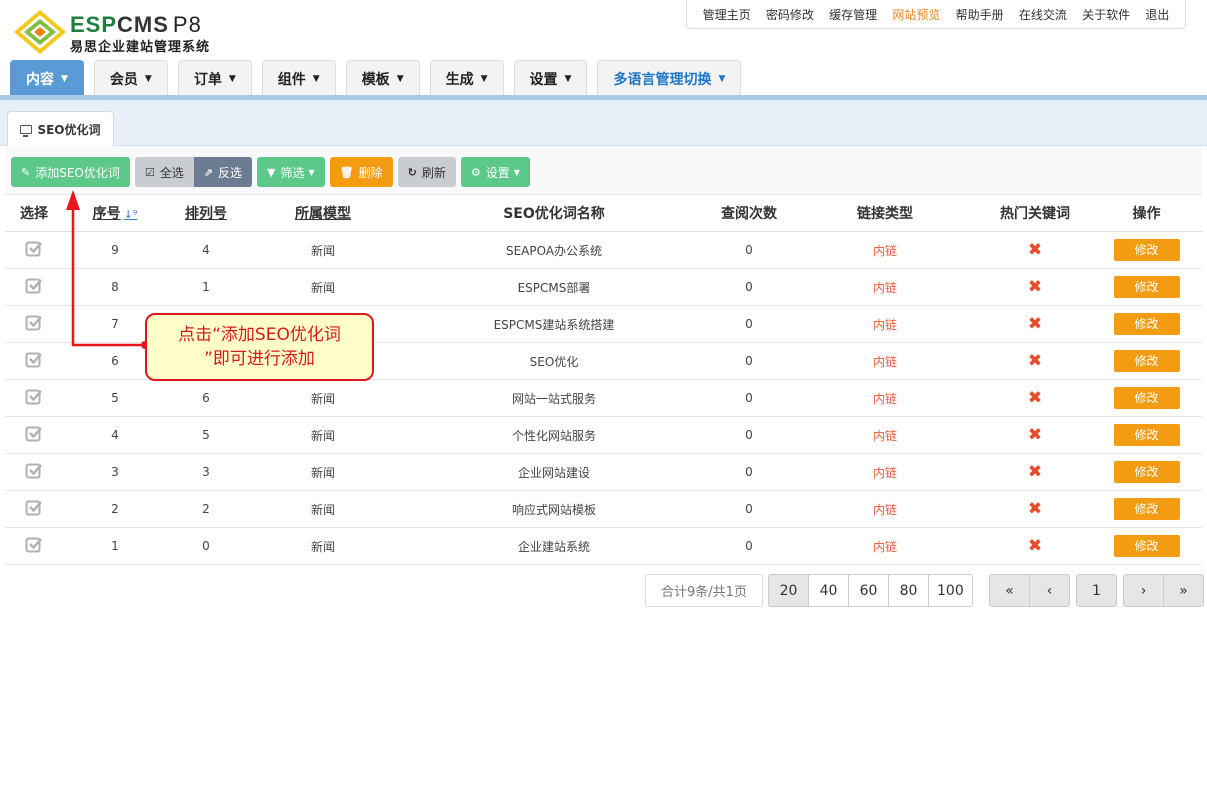  What do you see at coordinates (69, 130) in the screenshot?
I see `subtab-label: SEO优化词` at bounding box center [69, 130].